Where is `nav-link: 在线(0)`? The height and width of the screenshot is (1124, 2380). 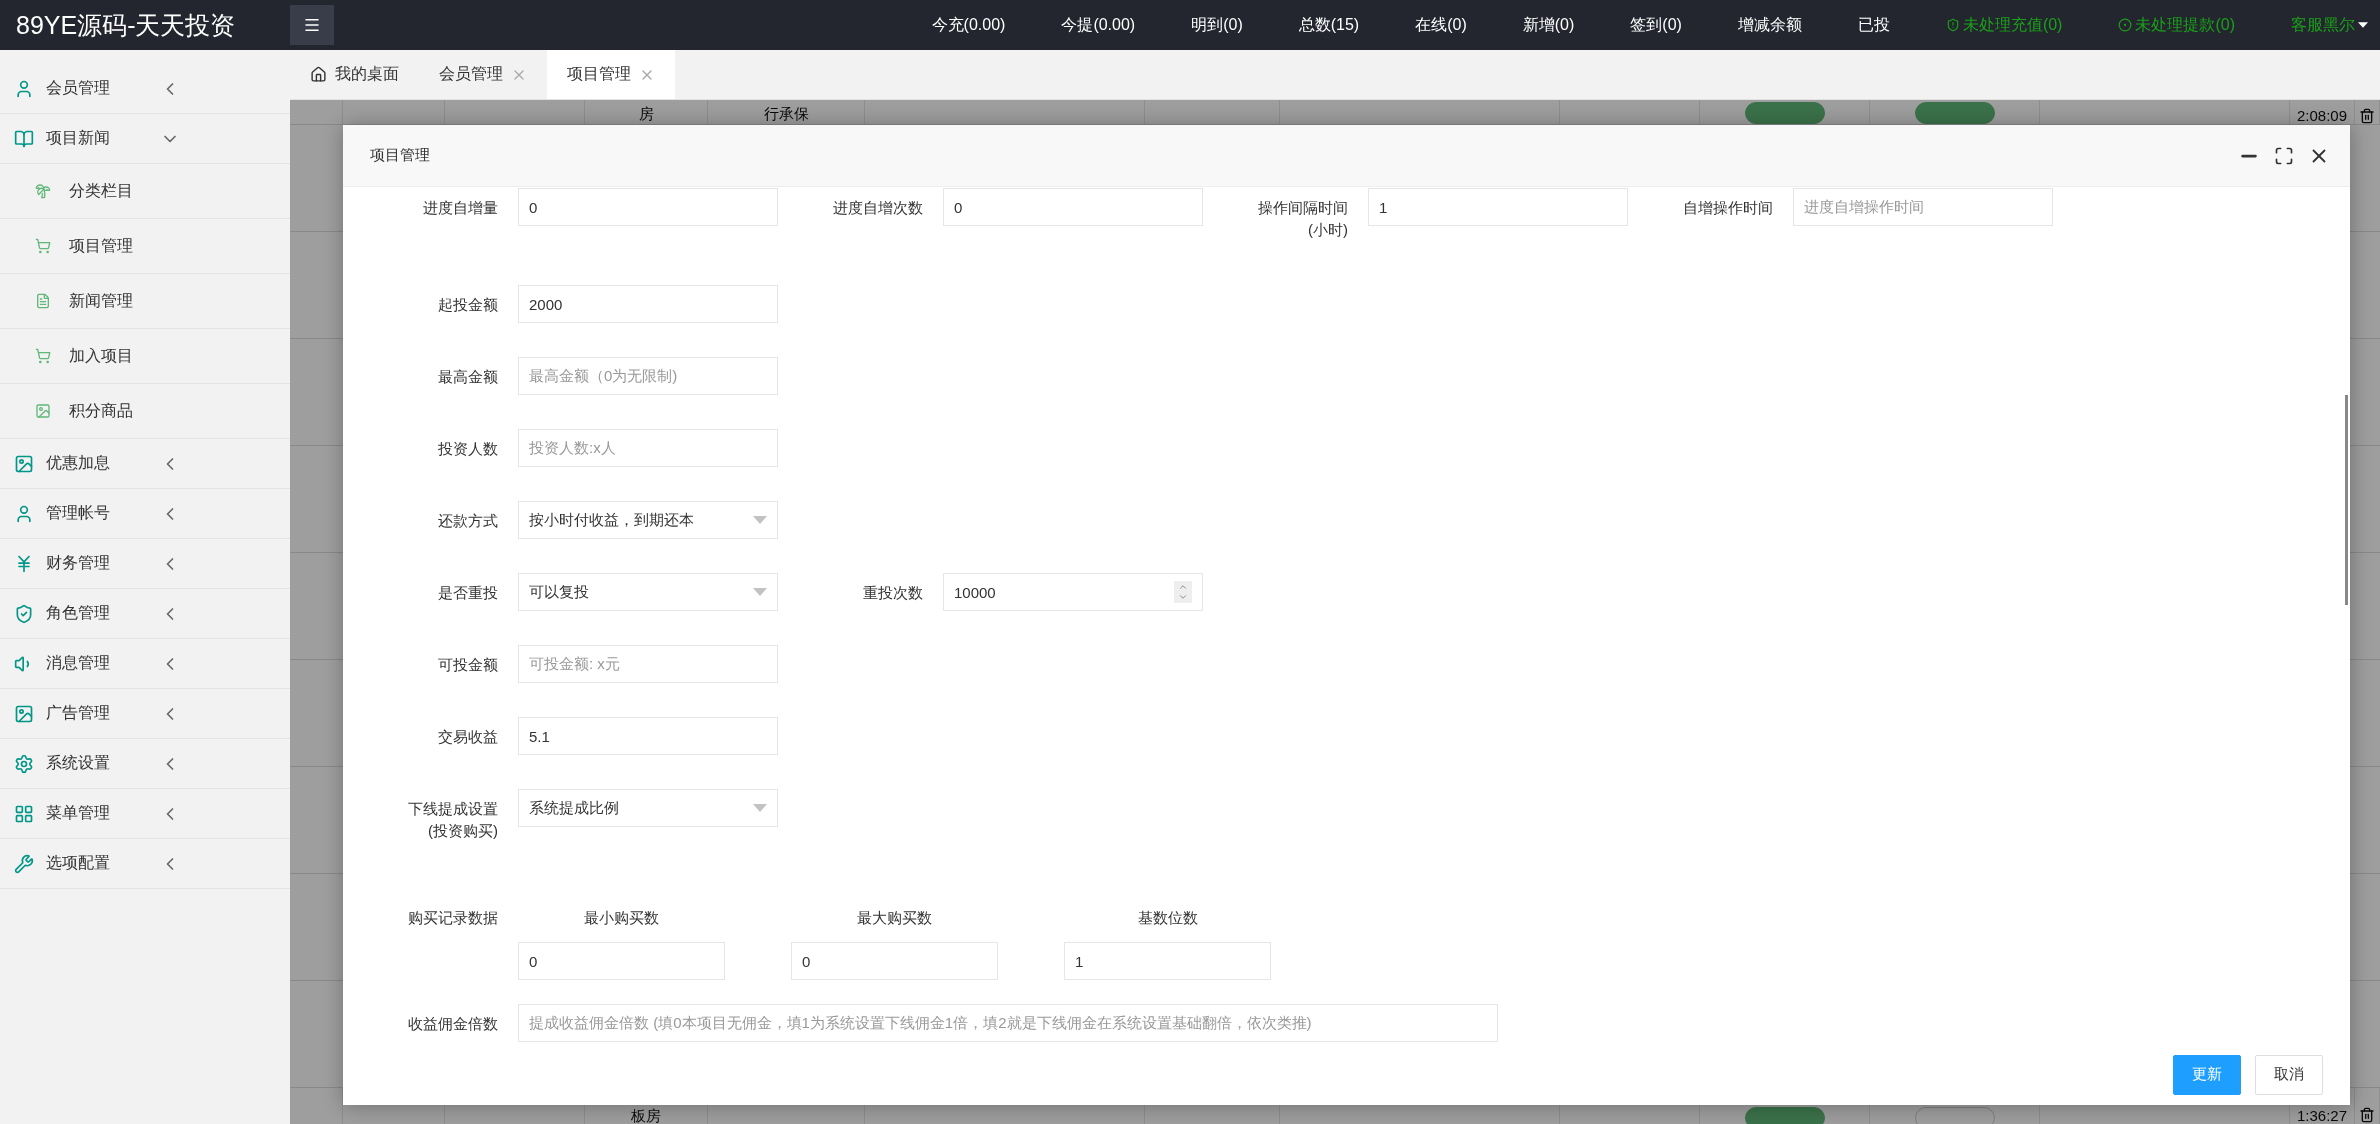
nav-link: 在线(0) is located at coordinates (1441, 25).